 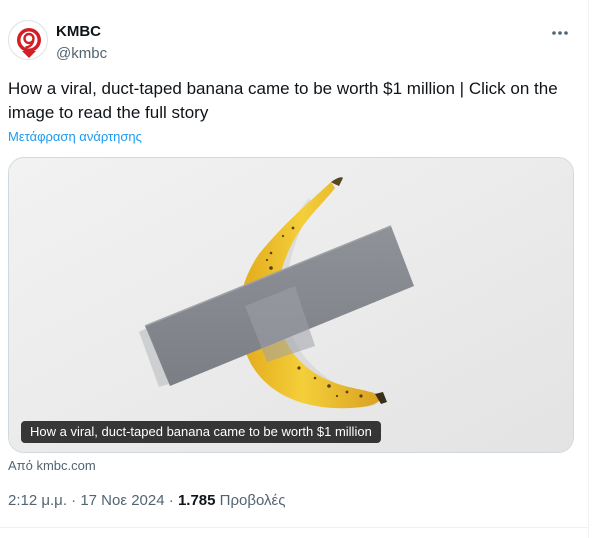 I want to click on more-button, so click(x=560, y=33).